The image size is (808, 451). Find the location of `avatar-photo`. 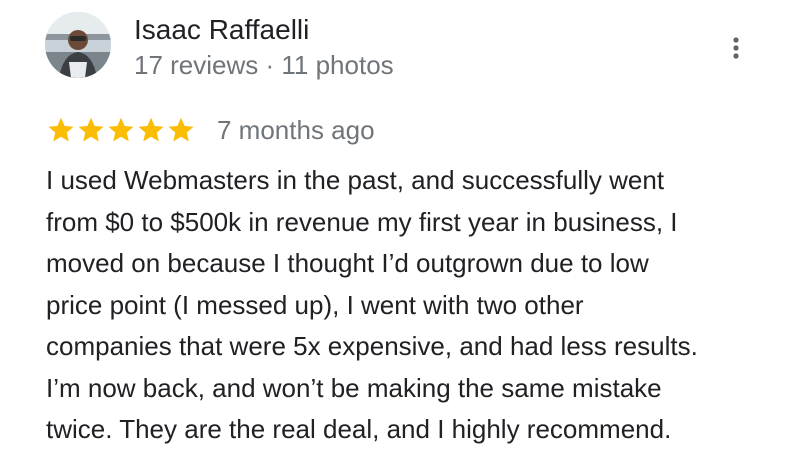

avatar-photo is located at coordinates (78, 45).